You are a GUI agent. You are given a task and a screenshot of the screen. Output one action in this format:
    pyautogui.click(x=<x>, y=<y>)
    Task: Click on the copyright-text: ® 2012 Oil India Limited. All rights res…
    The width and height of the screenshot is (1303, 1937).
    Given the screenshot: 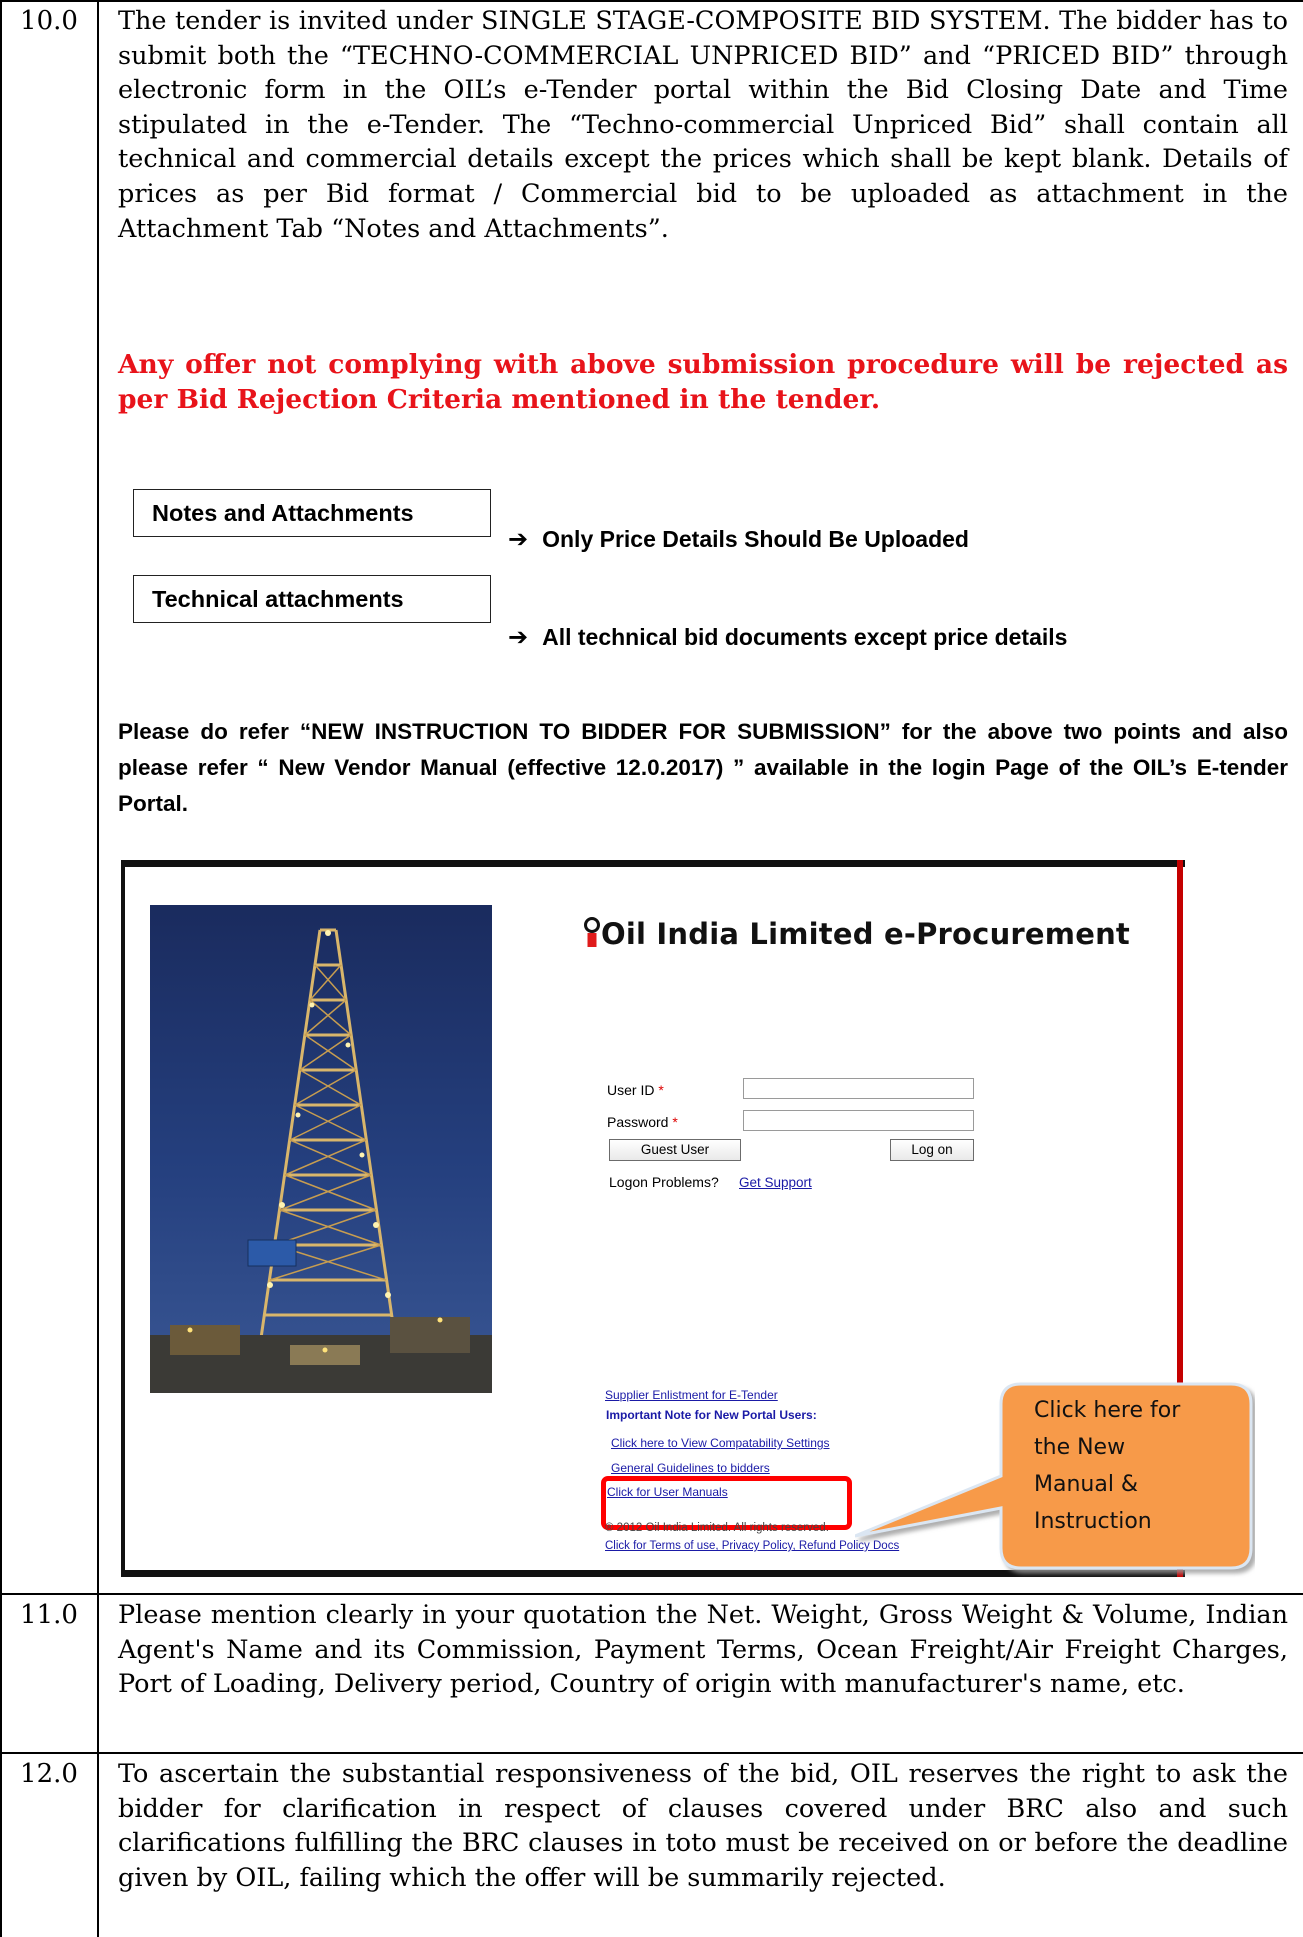 What is the action you would take?
    pyautogui.click(x=717, y=1528)
    